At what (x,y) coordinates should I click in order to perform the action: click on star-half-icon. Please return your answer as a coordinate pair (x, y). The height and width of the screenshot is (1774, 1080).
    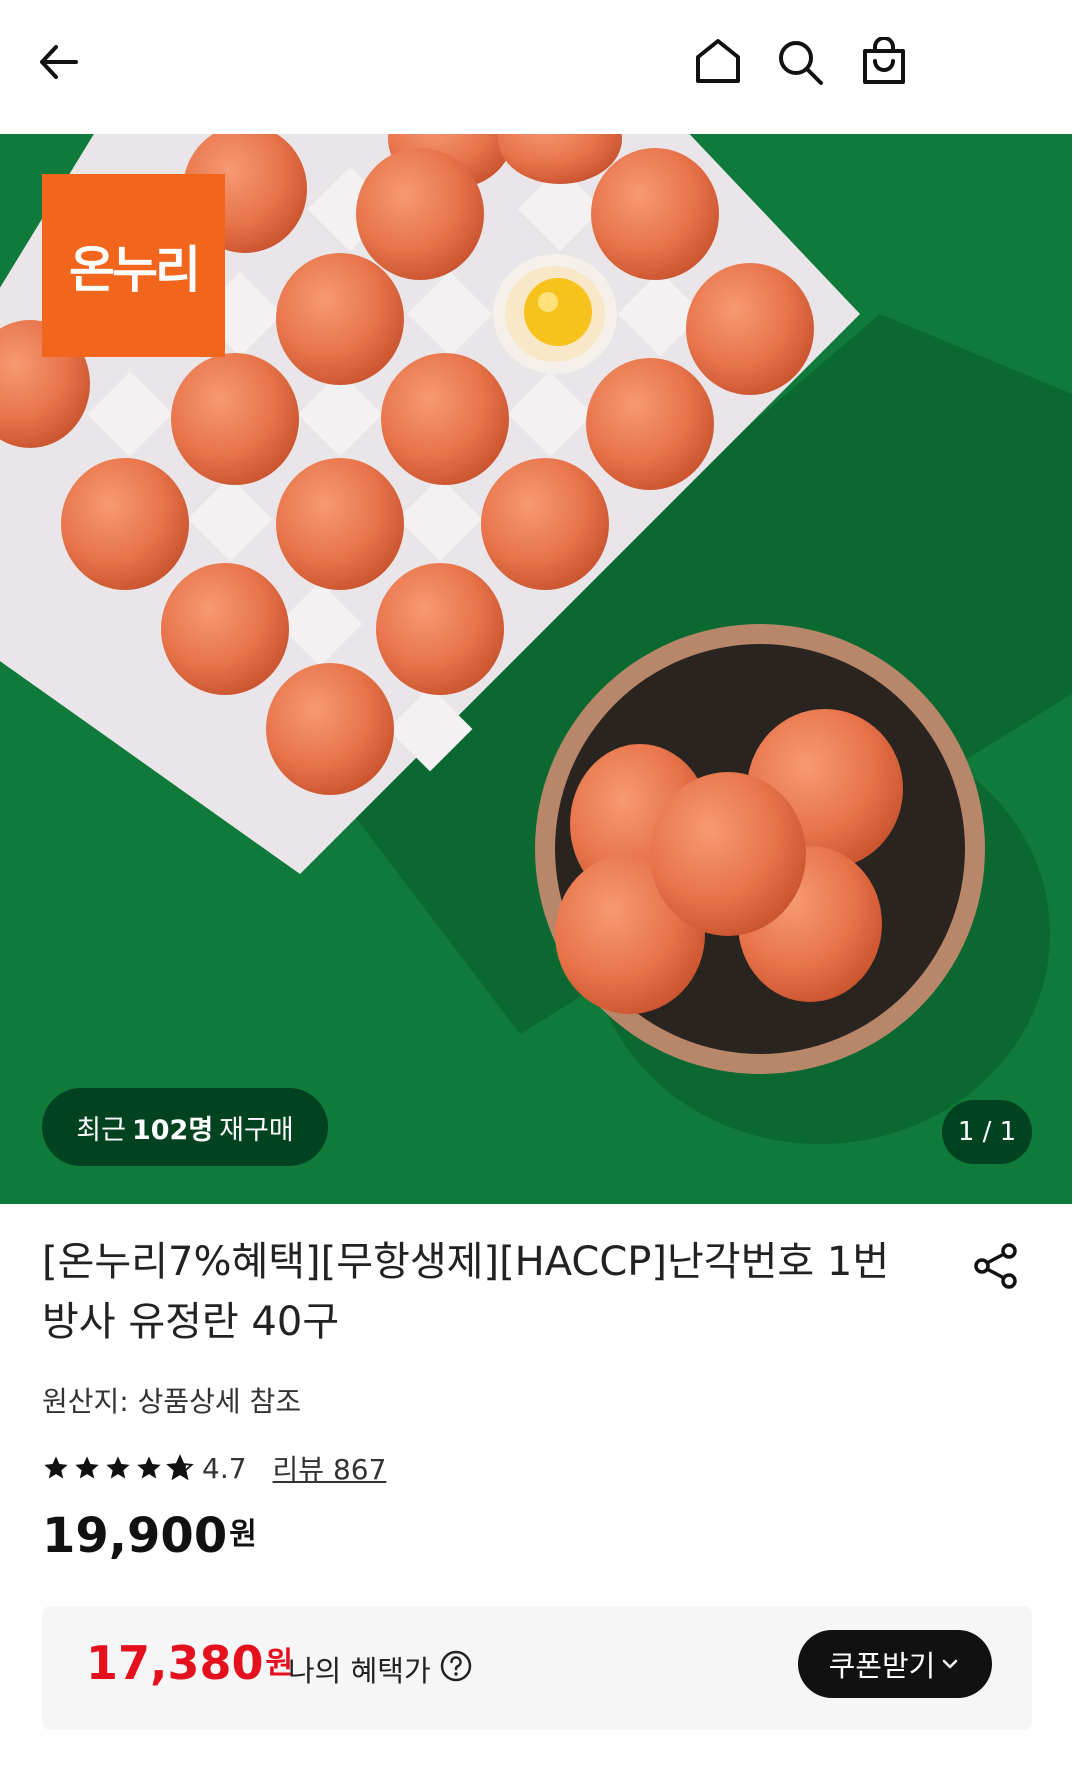
    Looking at the image, I should click on (180, 1467).